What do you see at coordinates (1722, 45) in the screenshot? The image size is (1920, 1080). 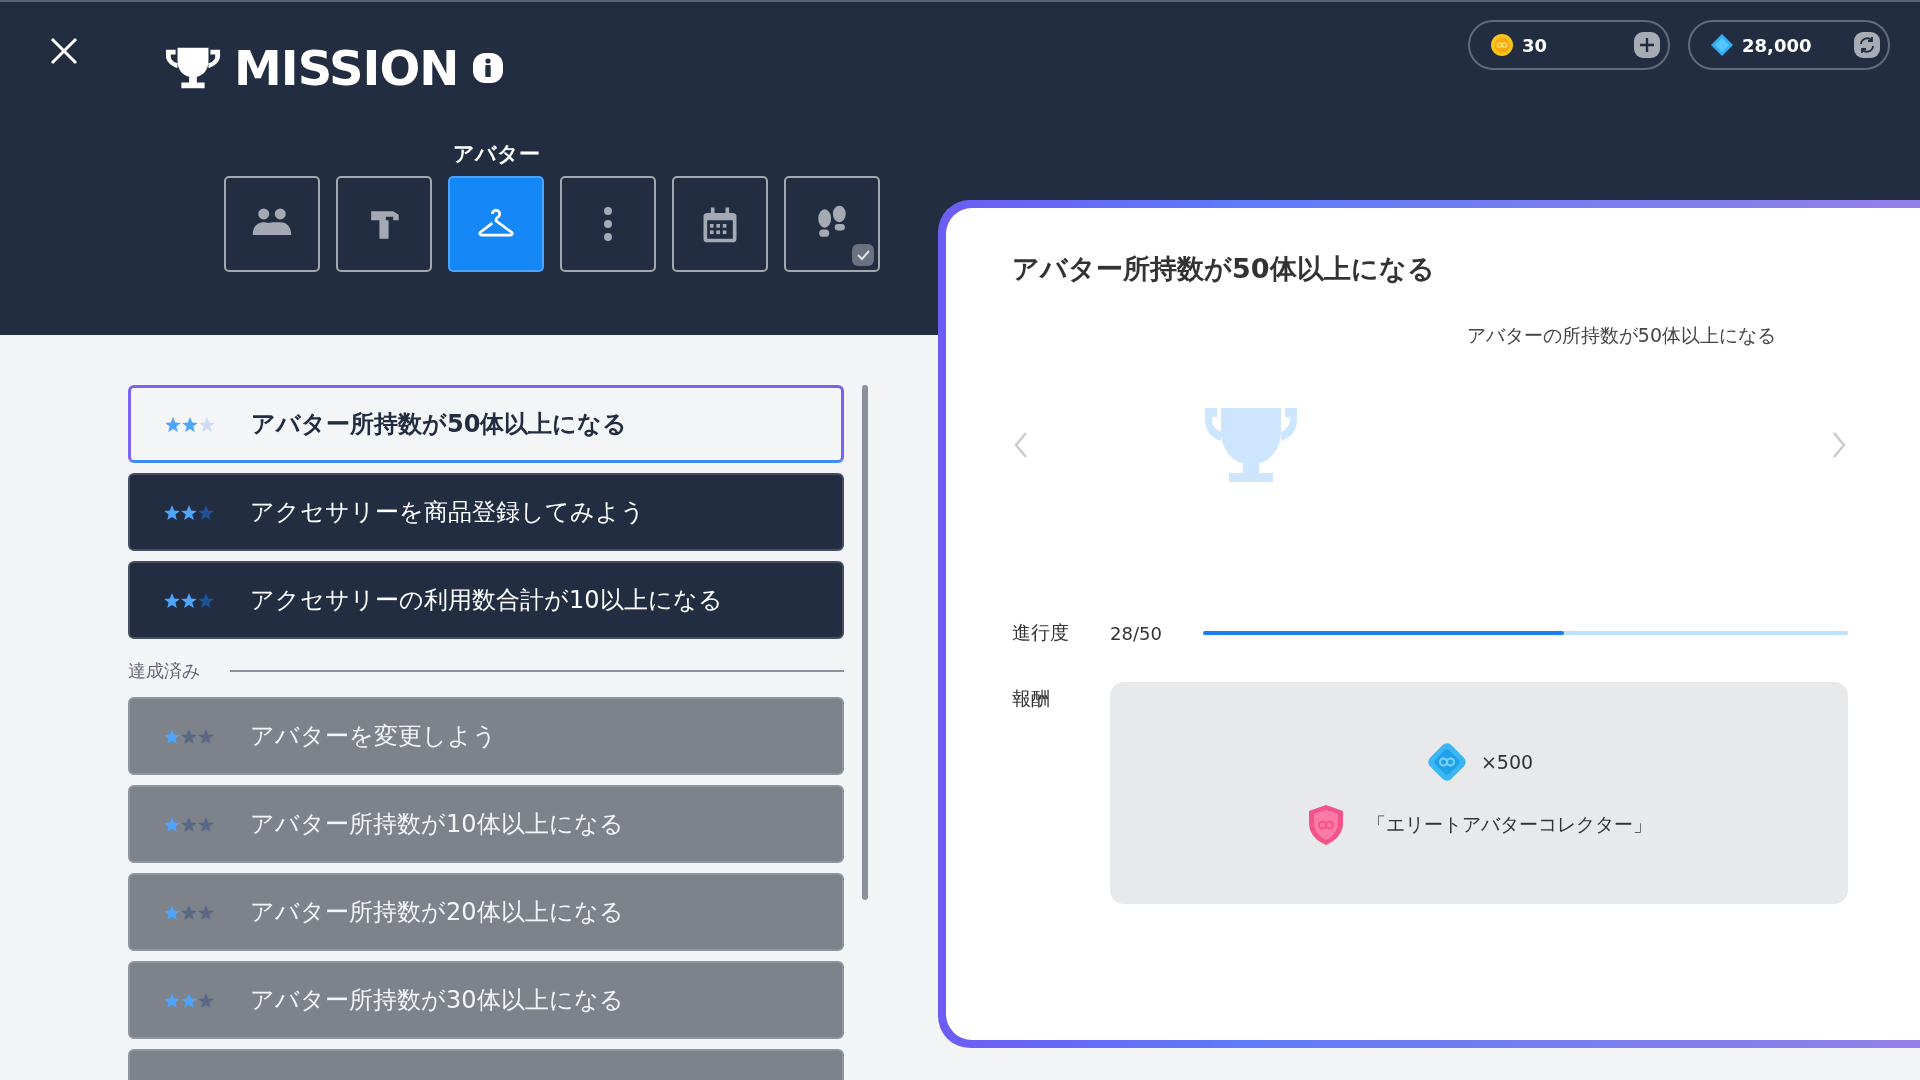 I see `gem-icon` at bounding box center [1722, 45].